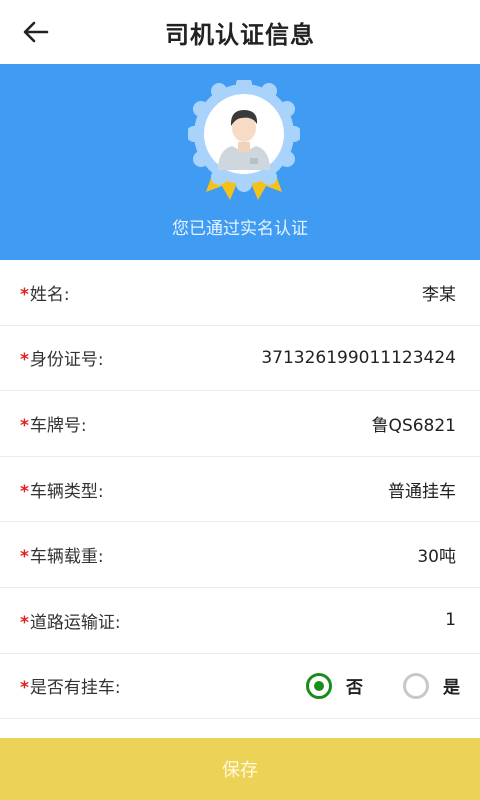 This screenshot has width=480, height=800. Describe the element at coordinates (436, 557) in the screenshot. I see `load-value: 30吨` at that location.